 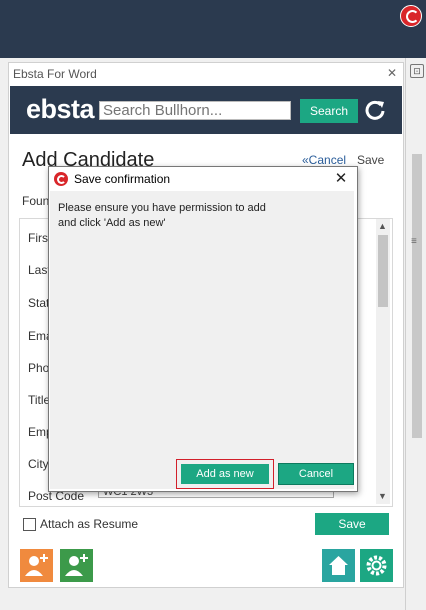 What do you see at coordinates (60, 109) in the screenshot?
I see `ebsta-logo: ebsta` at bounding box center [60, 109].